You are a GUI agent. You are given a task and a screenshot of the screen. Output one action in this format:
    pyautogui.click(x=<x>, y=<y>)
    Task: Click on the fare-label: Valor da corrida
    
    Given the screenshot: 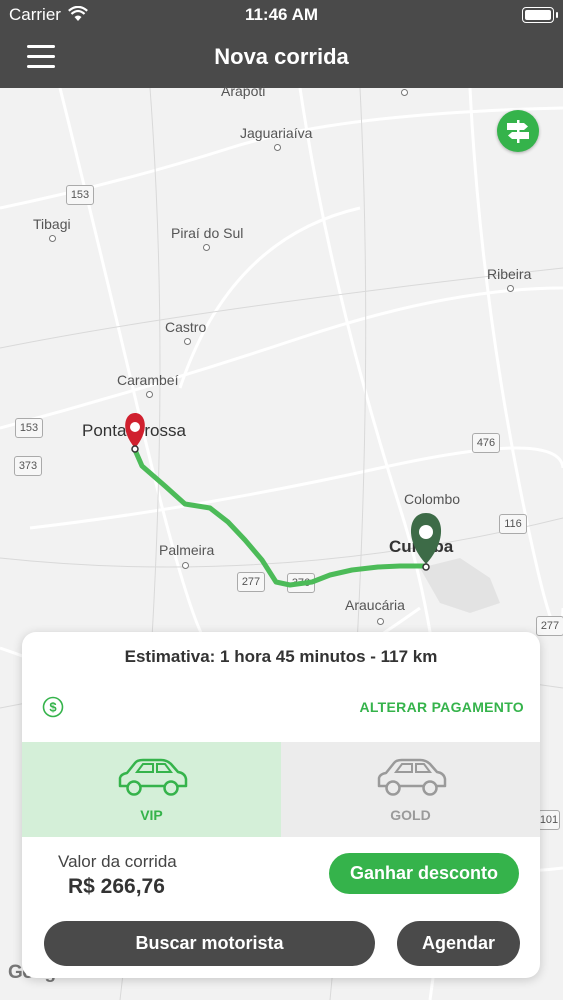 What is the action you would take?
    pyautogui.click(x=117, y=861)
    